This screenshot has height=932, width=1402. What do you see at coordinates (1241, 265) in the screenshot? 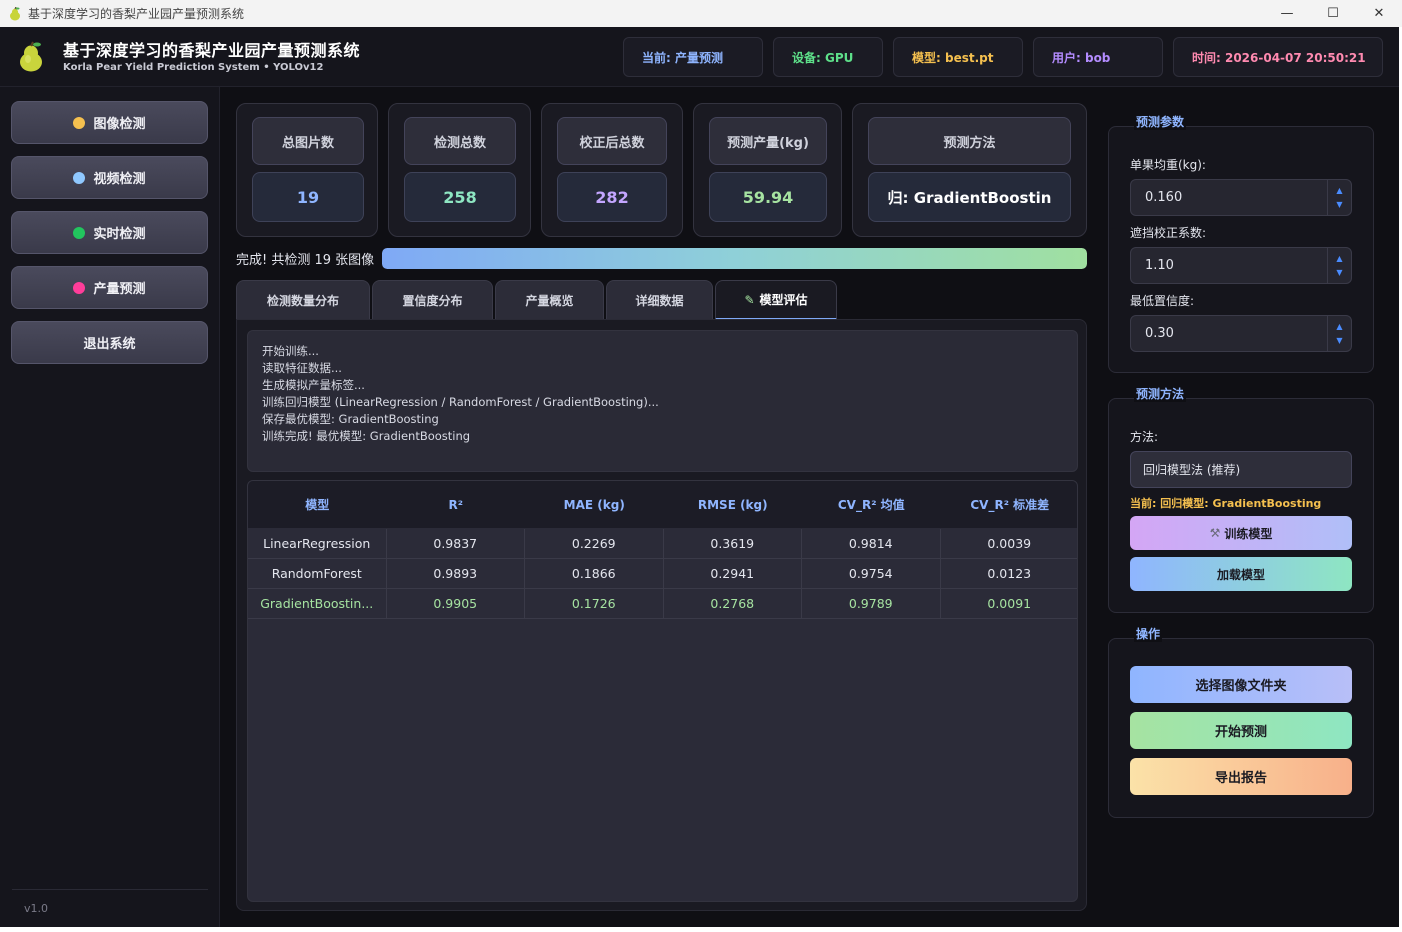
I see `occlusion-spinbox: 1.10 ▲ ▼` at bounding box center [1241, 265].